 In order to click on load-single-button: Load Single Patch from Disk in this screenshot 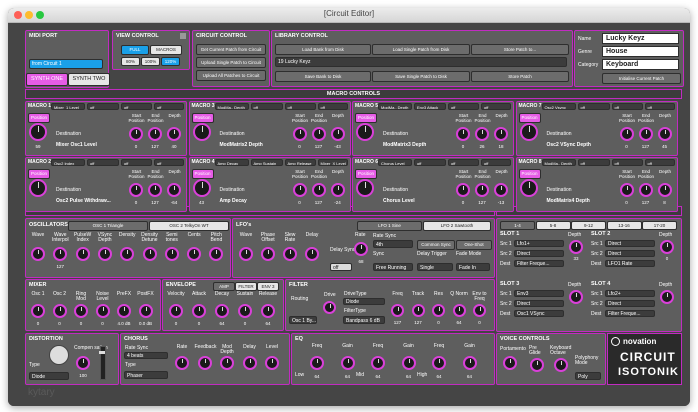, I will do `click(421, 49)`.